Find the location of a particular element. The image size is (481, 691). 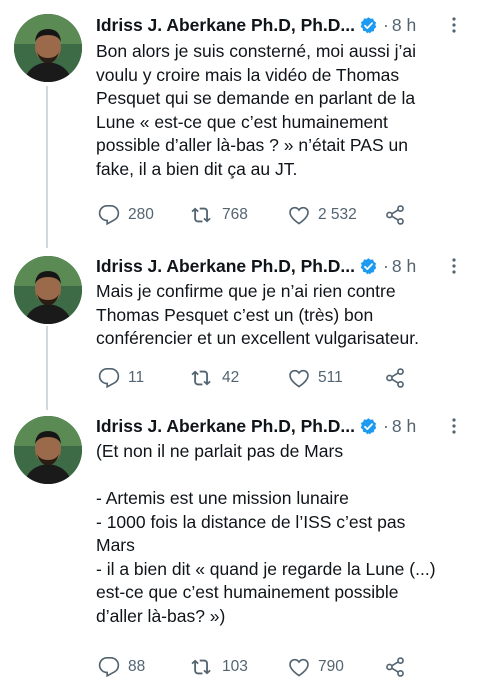

reply-button: 280 is located at coordinates (126, 215).